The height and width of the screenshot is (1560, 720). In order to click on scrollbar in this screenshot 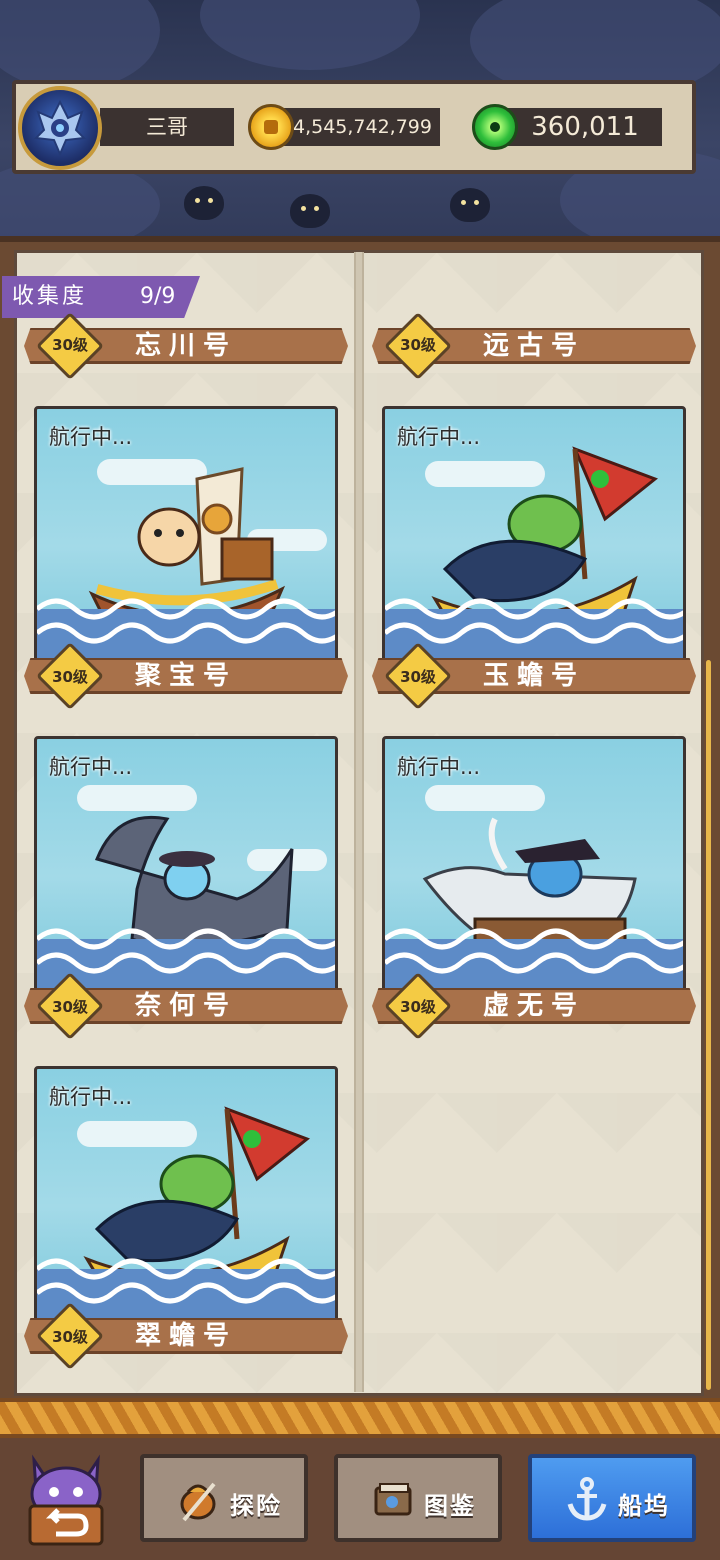, I will do `click(708, 1025)`.